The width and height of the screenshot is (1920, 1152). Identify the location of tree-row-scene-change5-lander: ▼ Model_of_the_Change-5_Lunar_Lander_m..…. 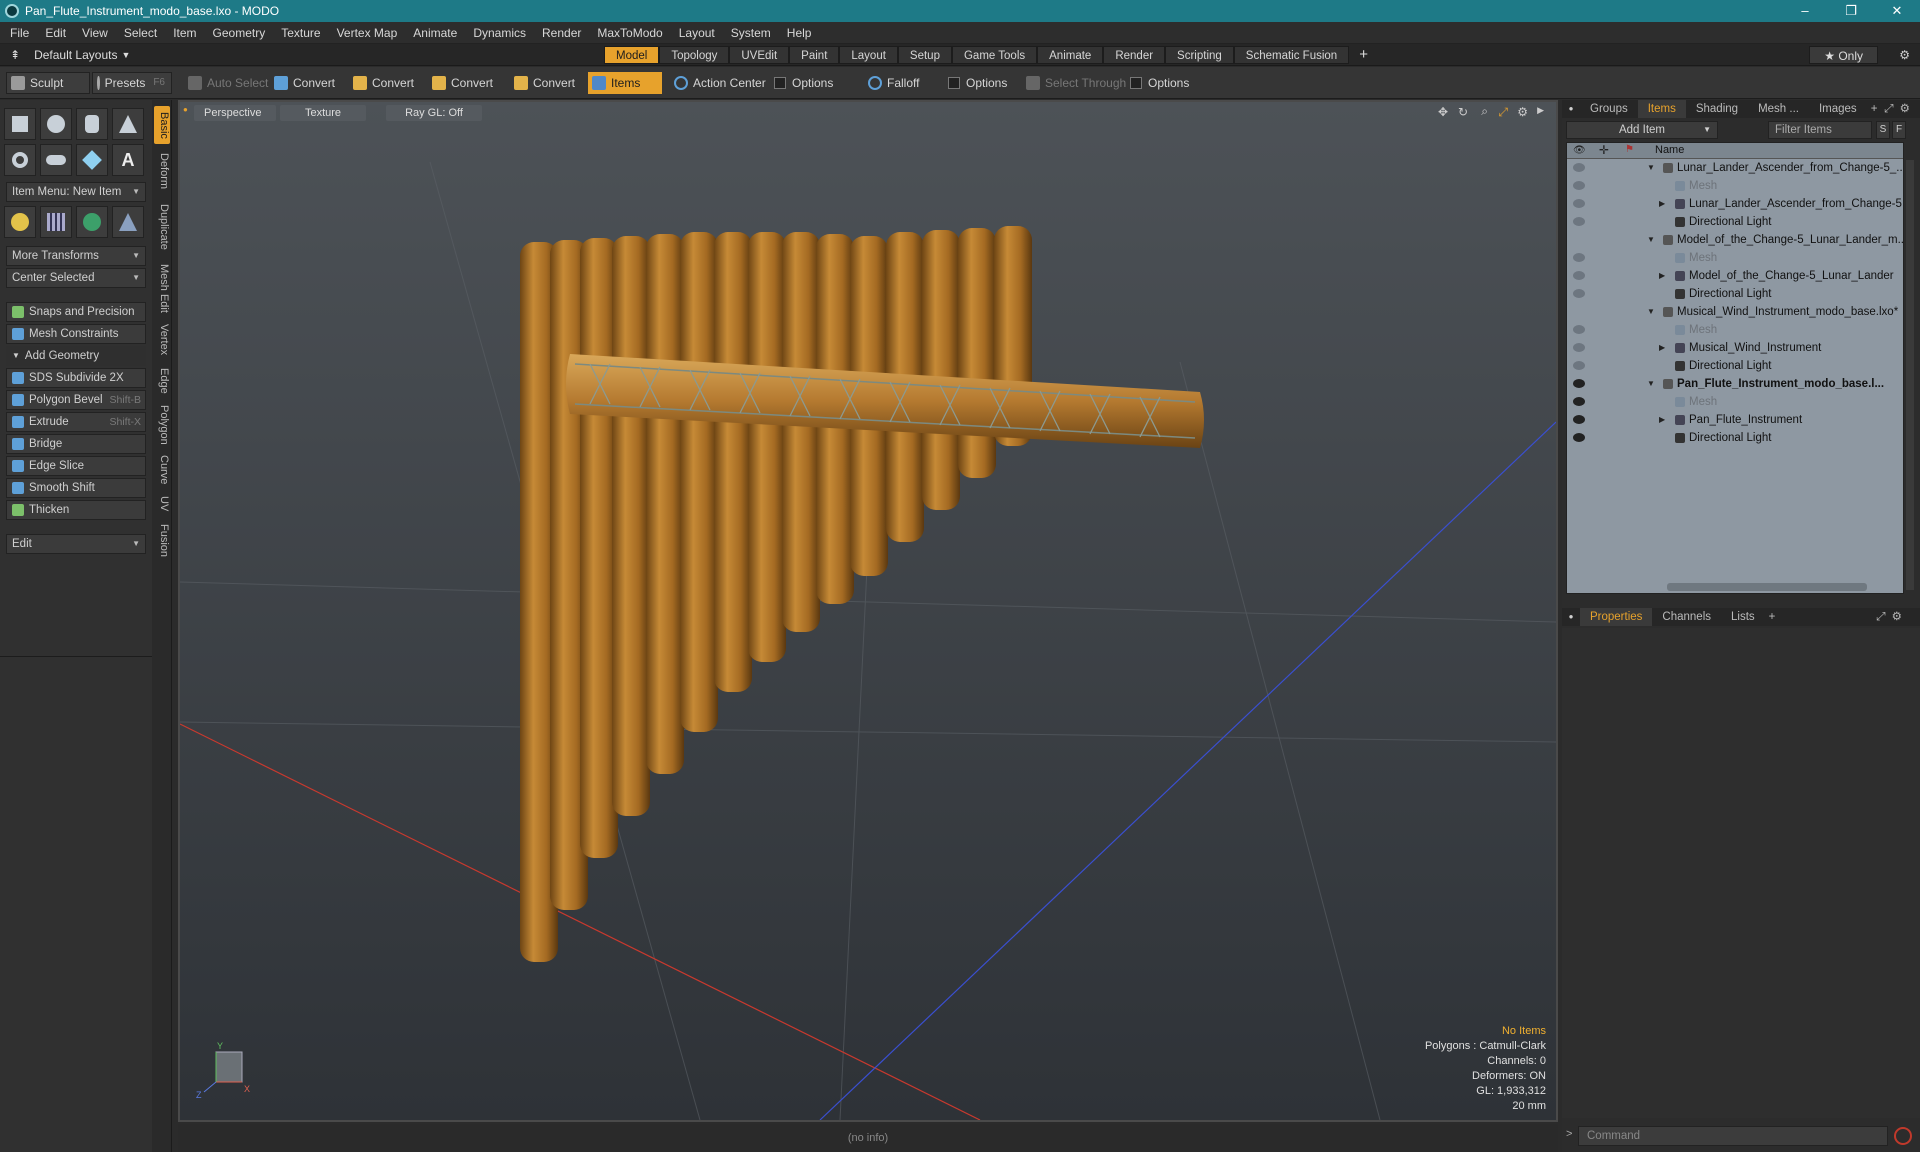
(1735, 240).